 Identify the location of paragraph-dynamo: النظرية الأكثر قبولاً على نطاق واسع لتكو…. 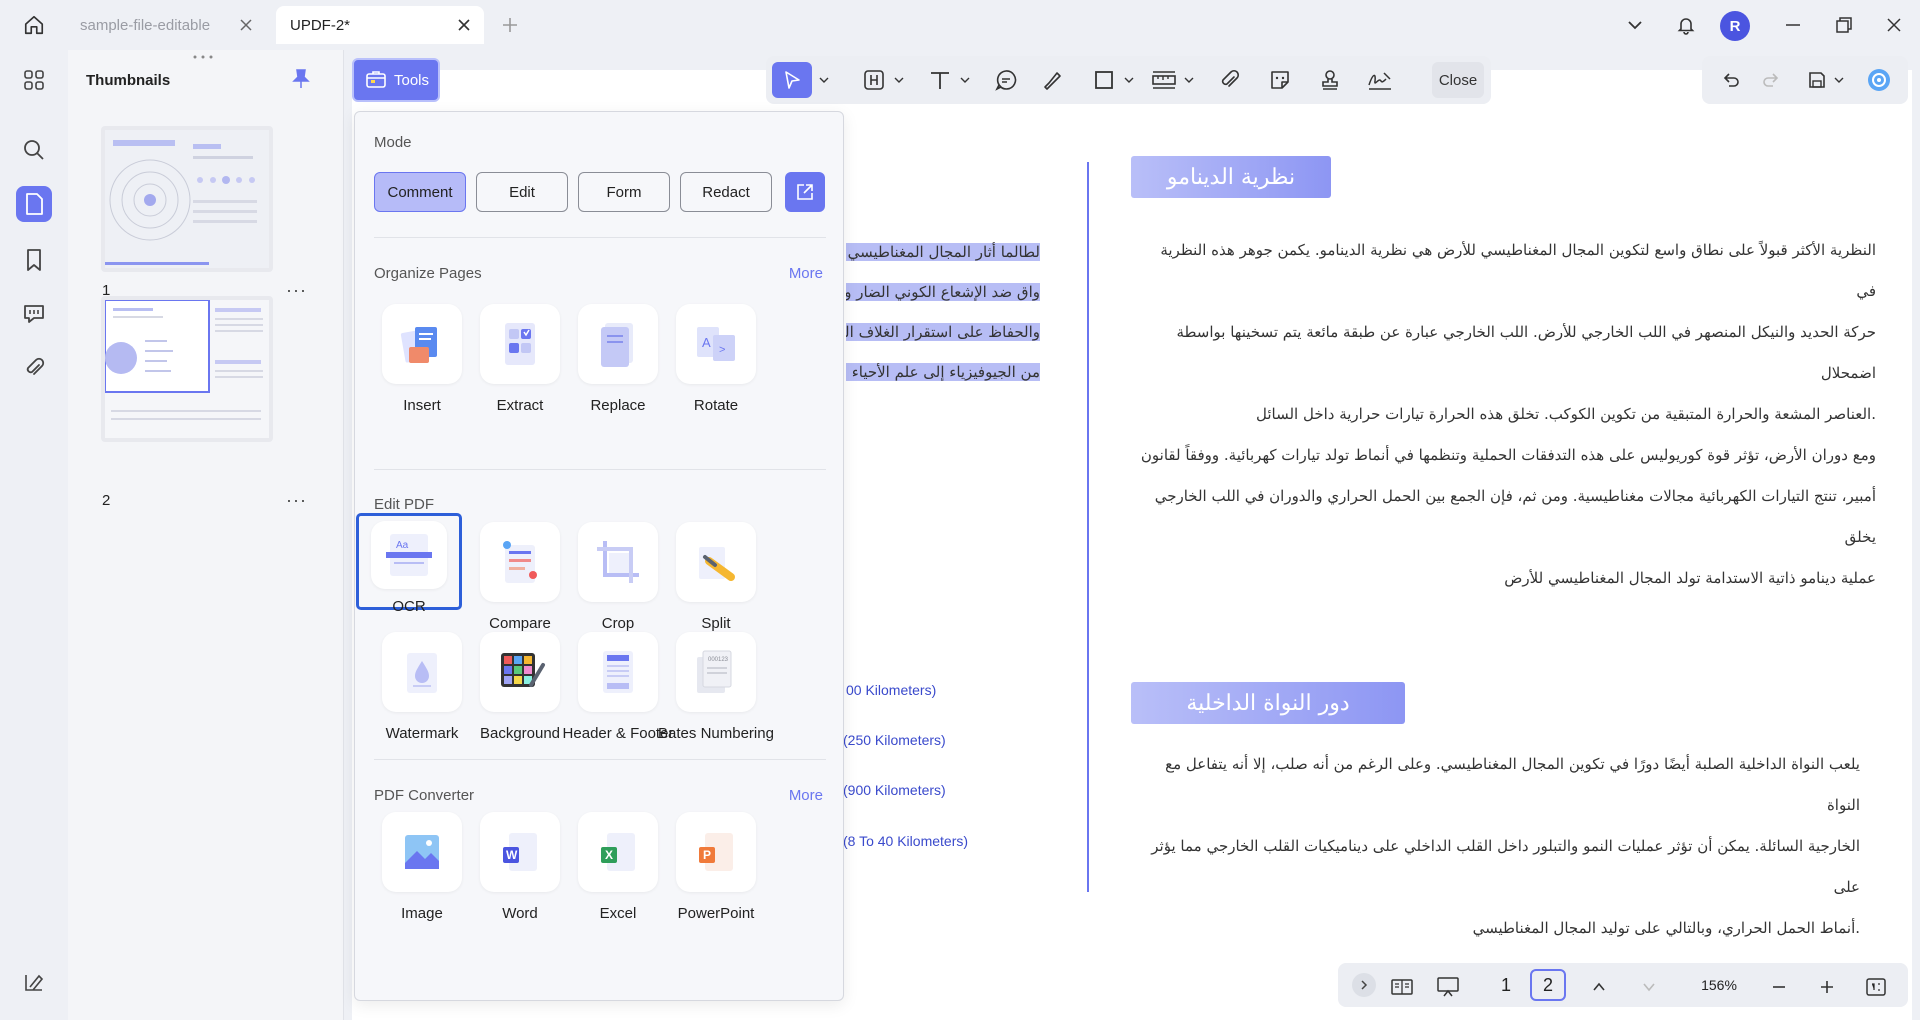
(1508, 414).